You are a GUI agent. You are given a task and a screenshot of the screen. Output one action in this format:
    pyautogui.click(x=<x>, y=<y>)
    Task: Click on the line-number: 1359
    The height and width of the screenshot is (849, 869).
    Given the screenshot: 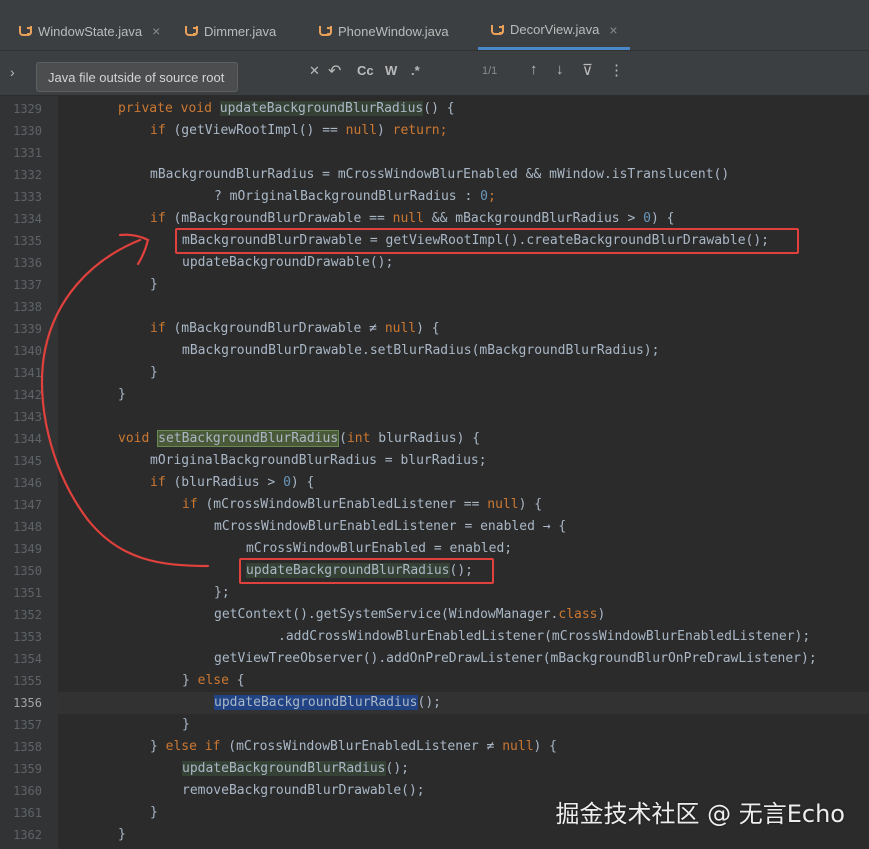 What is the action you would take?
    pyautogui.click(x=27, y=769)
    